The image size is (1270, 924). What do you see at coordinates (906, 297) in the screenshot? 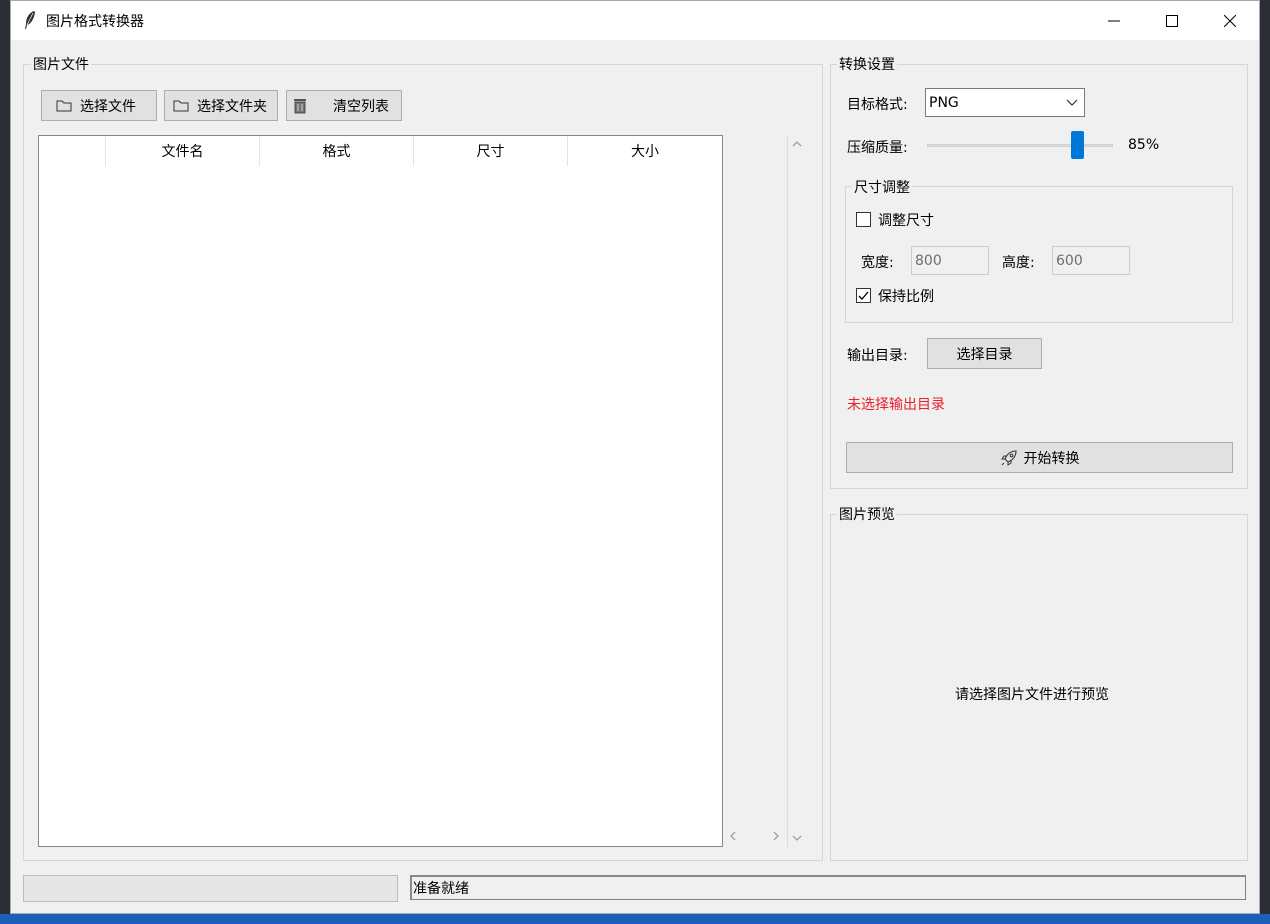
I see `keep-ratio-label: 保持比例` at bounding box center [906, 297].